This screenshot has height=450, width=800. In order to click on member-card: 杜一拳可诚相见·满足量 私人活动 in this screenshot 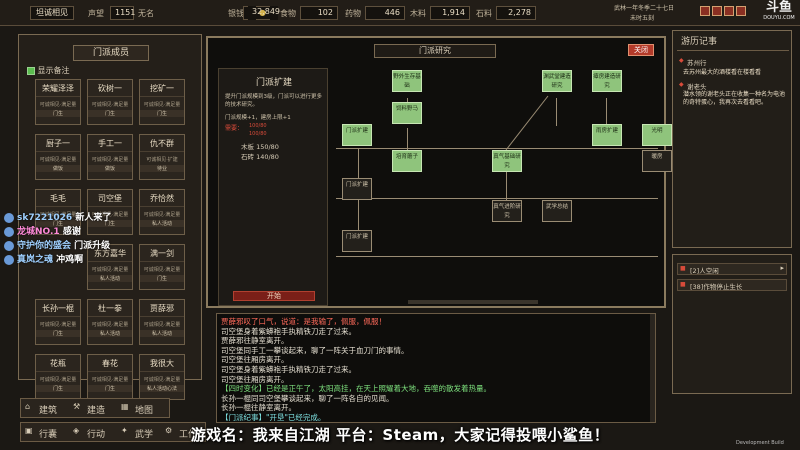, I will do `click(110, 322)`.